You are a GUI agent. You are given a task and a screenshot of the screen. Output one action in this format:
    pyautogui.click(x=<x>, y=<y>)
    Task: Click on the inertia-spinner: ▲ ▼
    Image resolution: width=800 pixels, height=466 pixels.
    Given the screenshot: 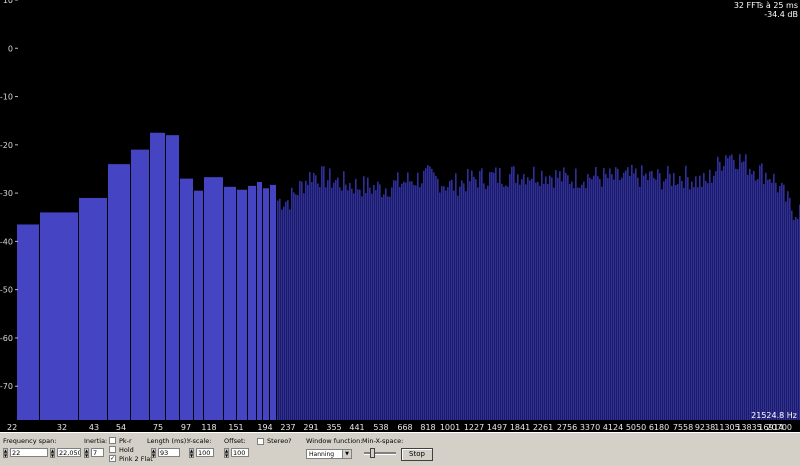 What is the action you would take?
    pyautogui.click(x=86, y=453)
    